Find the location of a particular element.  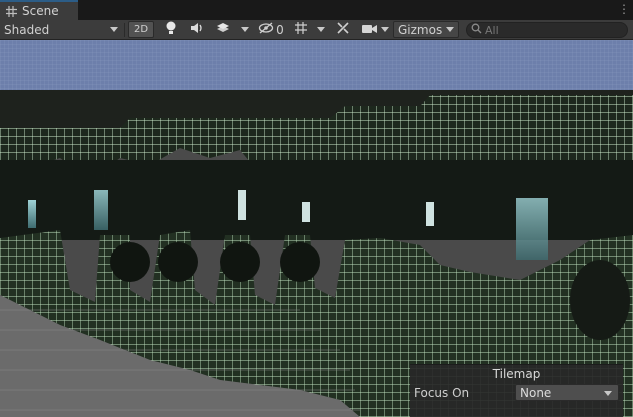

shading-mode-dropdown: Shaded is located at coordinates (63, 29).